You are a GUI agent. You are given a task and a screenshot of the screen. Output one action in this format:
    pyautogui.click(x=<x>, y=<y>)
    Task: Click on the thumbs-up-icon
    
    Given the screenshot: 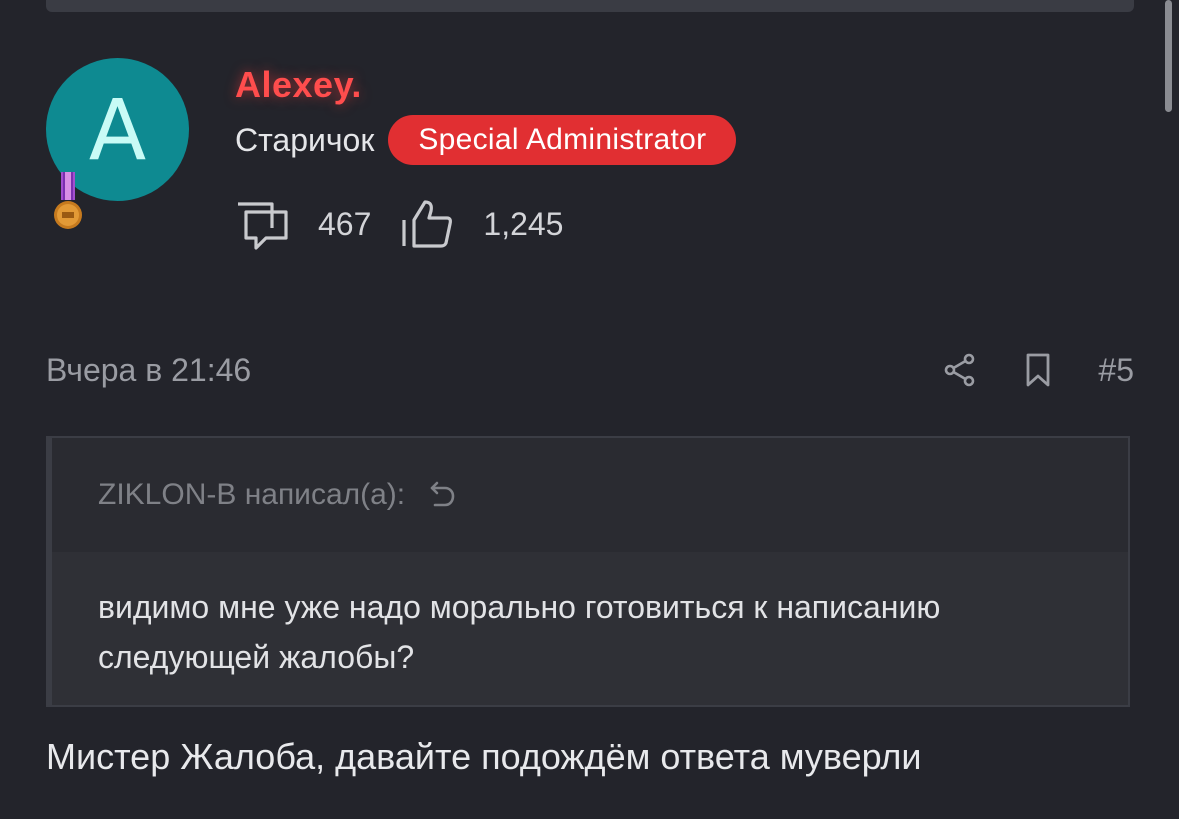 What is the action you would take?
    pyautogui.click(x=427, y=224)
    